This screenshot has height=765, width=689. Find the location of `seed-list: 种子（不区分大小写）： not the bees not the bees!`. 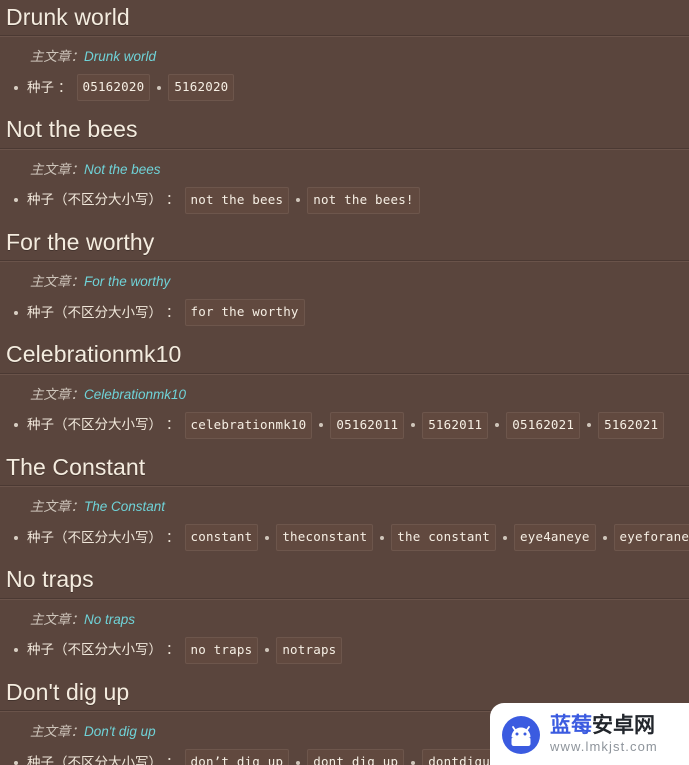

seed-list: 种子（不区分大小写）： not the bees not the bees! is located at coordinates (344, 204).